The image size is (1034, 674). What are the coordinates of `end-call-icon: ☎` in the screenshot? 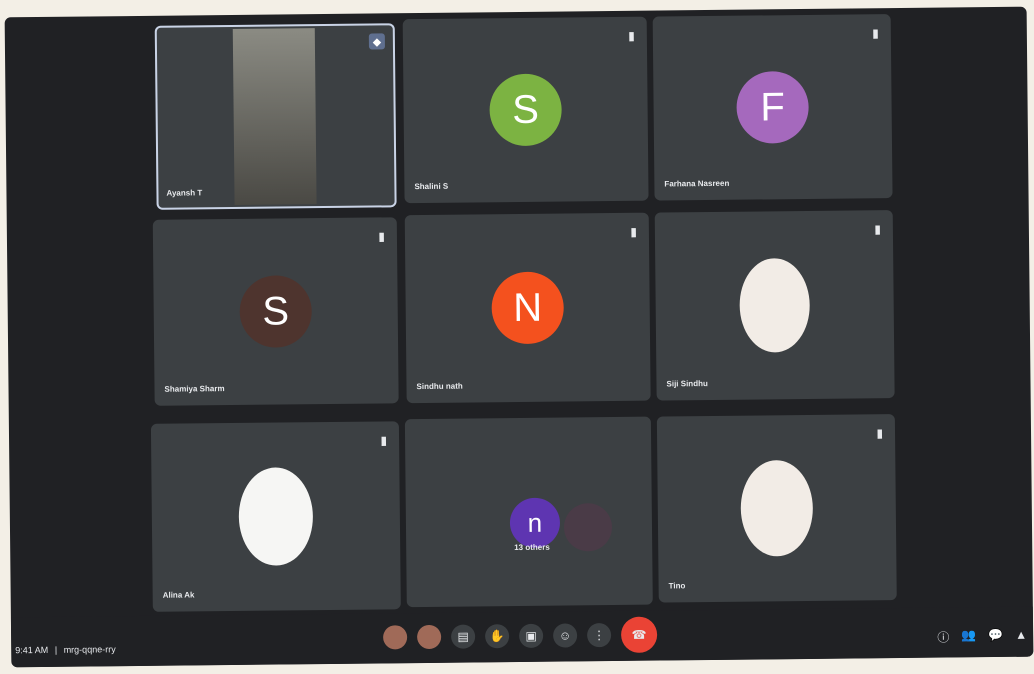 It's located at (639, 634).